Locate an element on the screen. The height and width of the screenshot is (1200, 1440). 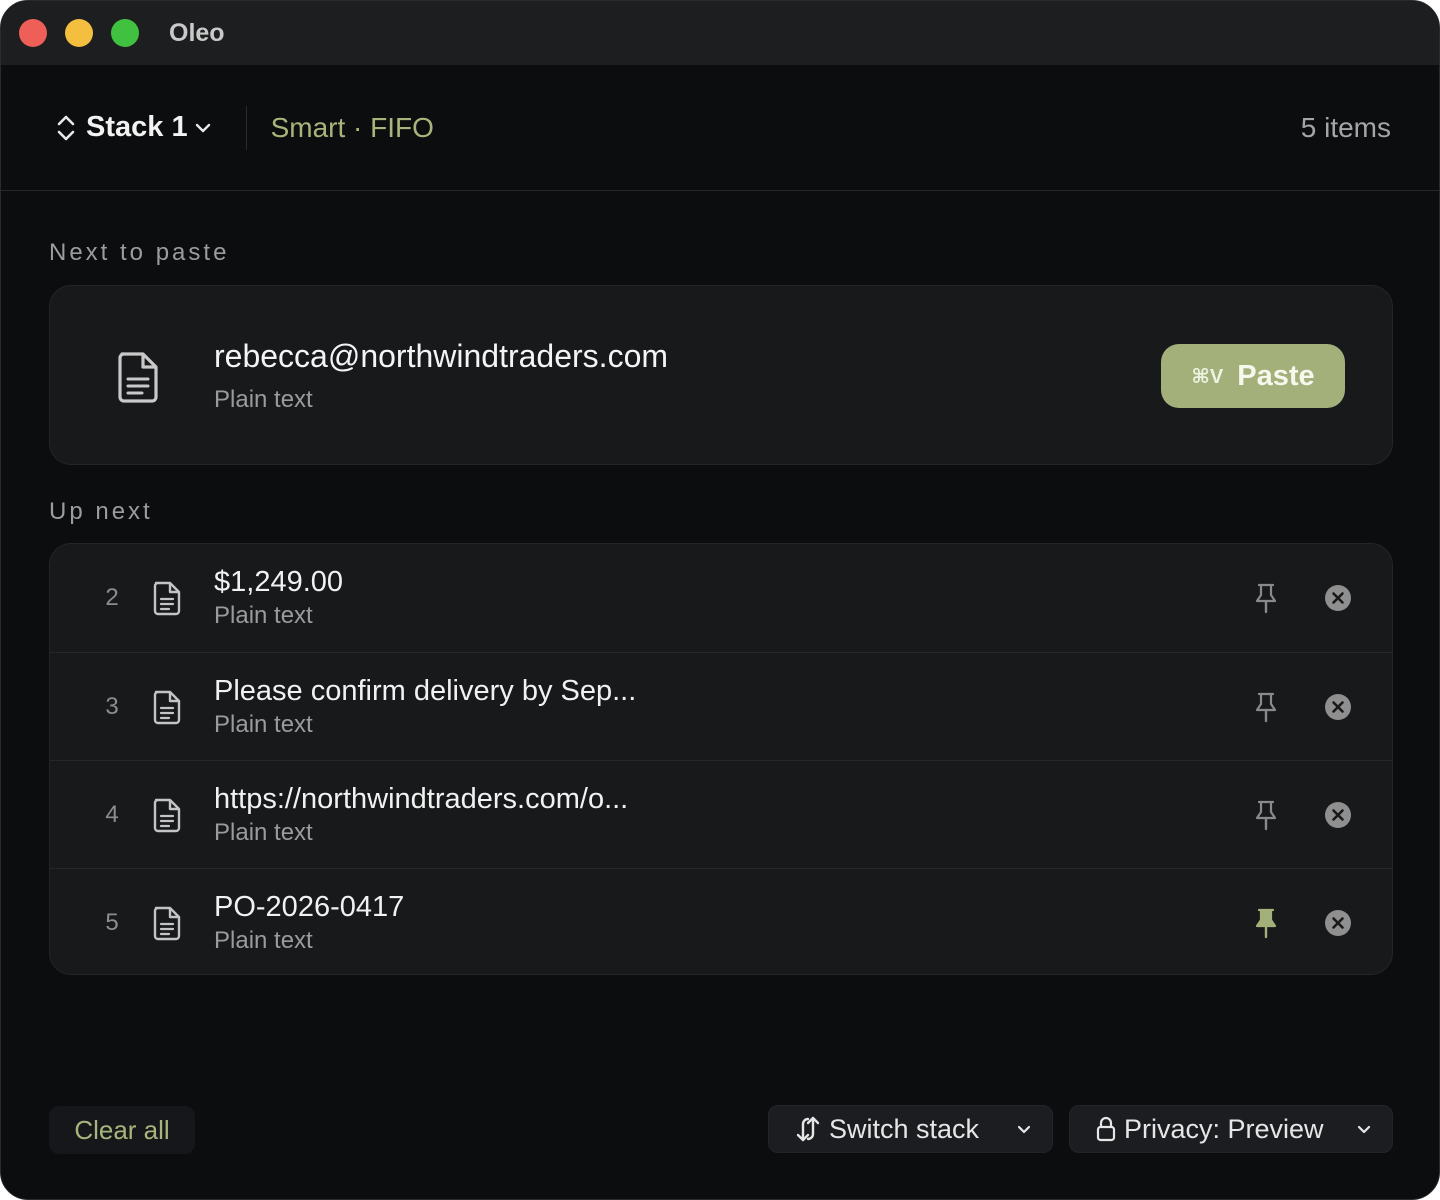
queue-item-index: 4 is located at coordinates (112, 814).